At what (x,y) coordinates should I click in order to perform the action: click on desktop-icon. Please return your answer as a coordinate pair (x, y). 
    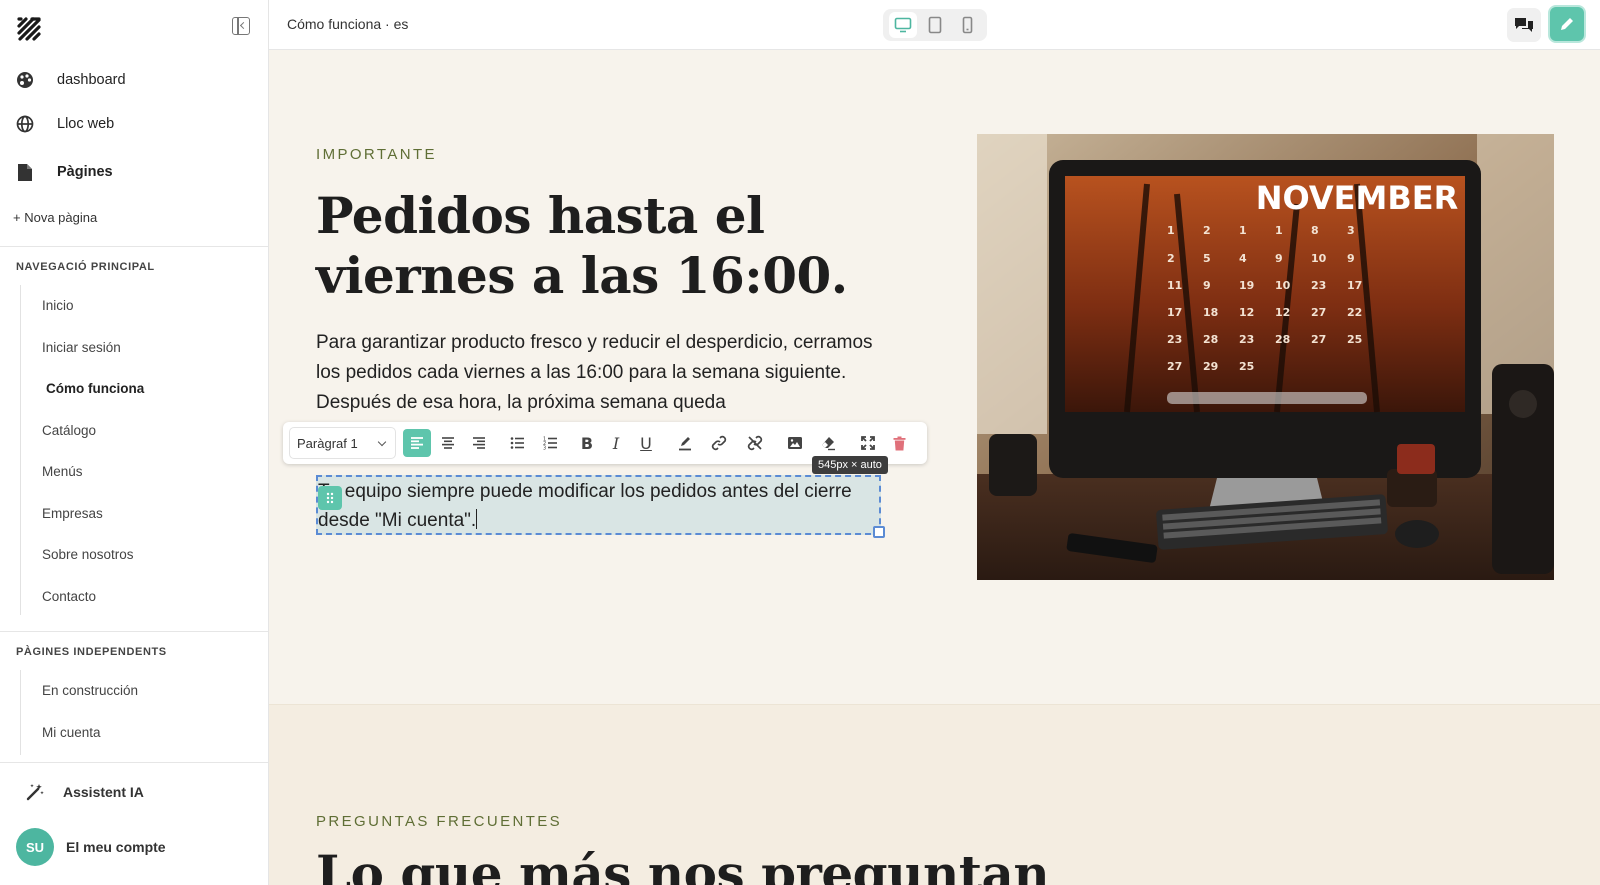
    Looking at the image, I should click on (903, 25).